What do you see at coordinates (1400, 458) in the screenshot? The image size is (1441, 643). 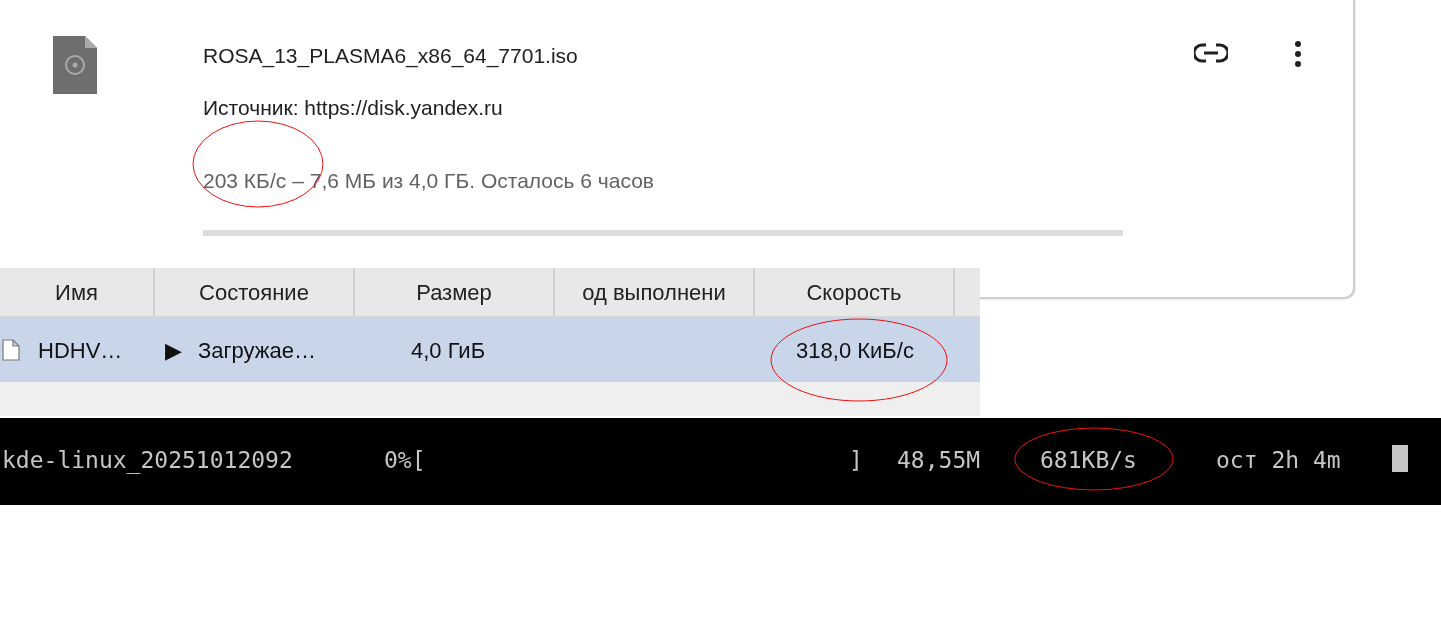 I see `cursor` at bounding box center [1400, 458].